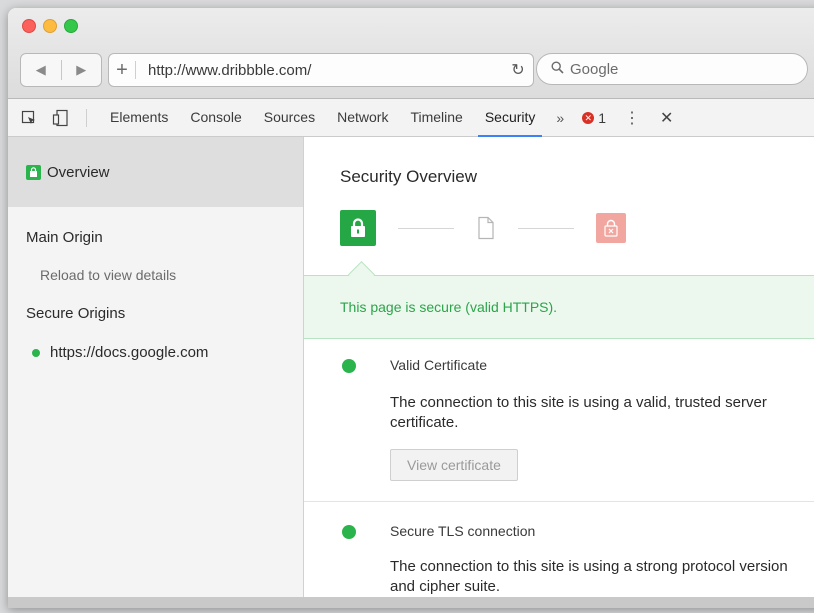  I want to click on secure-origins-heading: Secure Origins, so click(76, 313).